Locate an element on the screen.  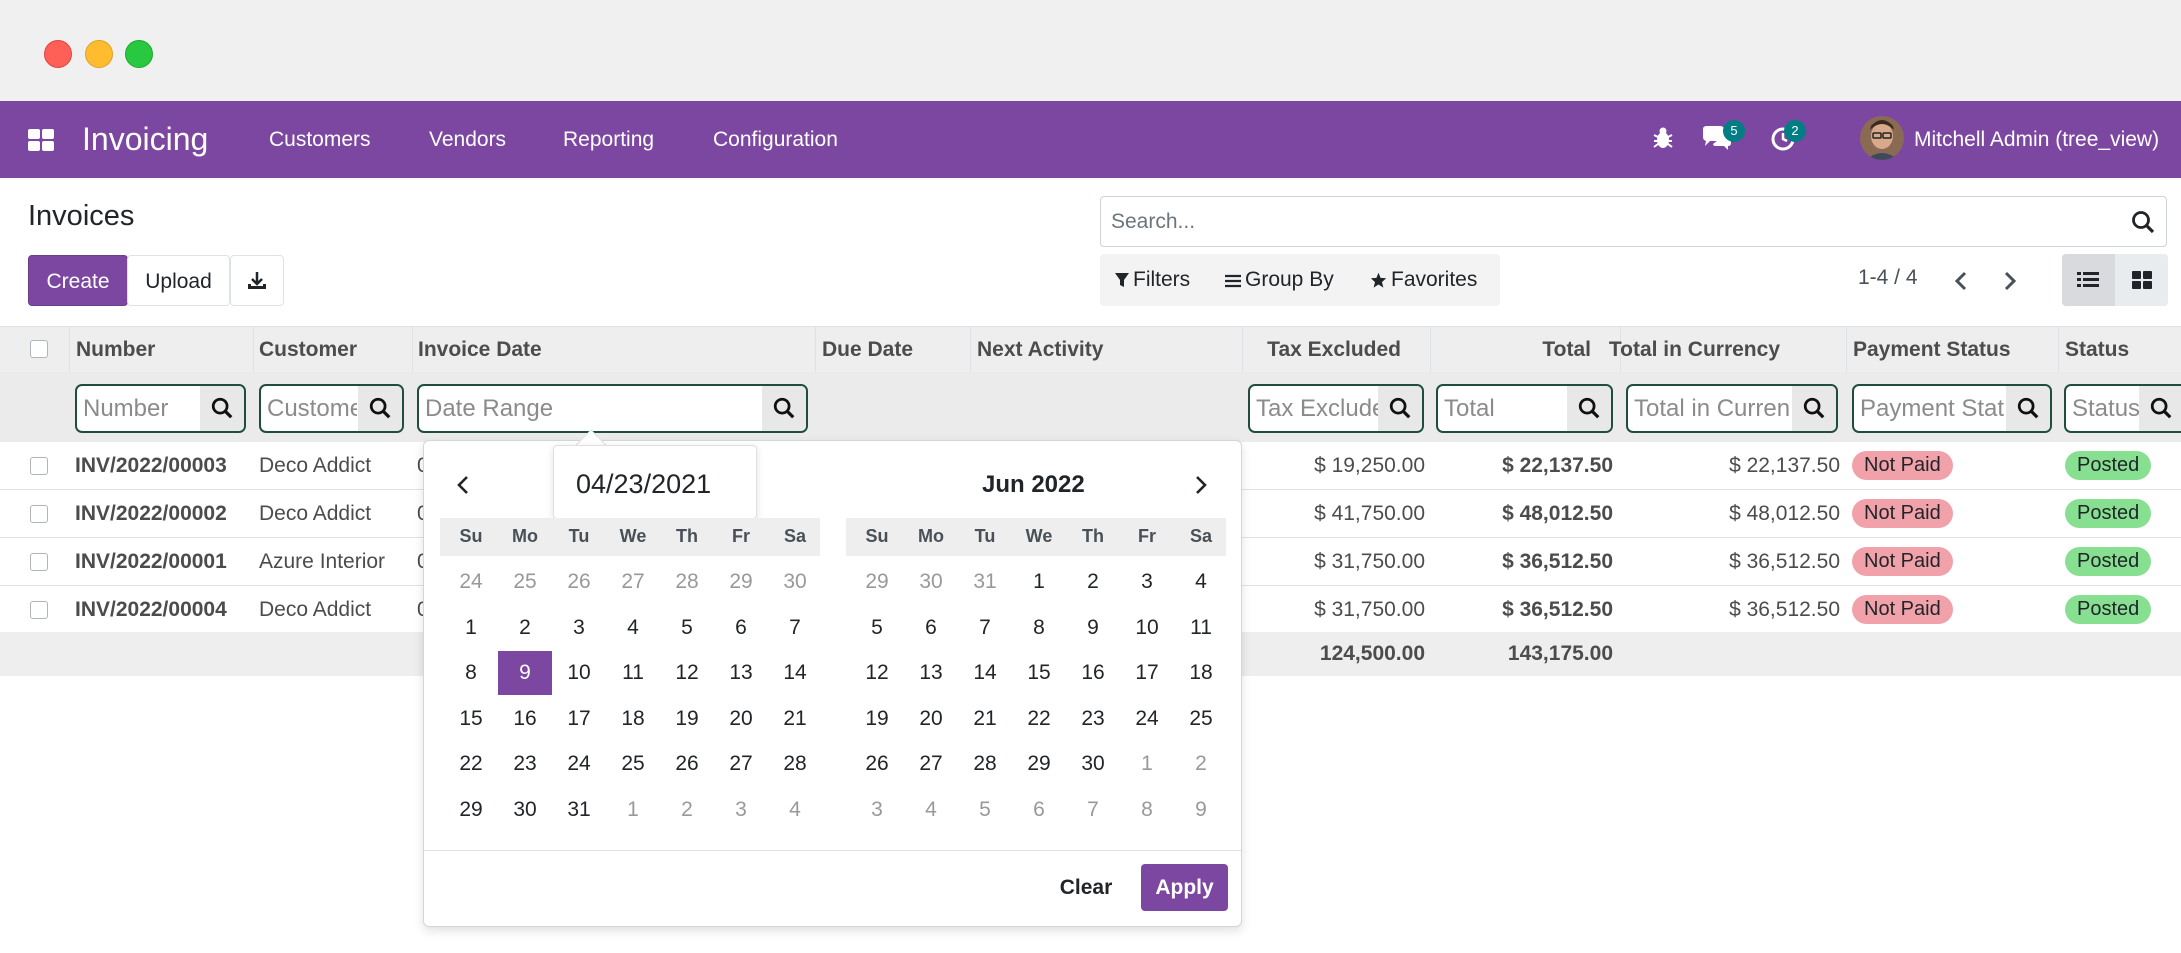
right-calendar-day: 21 is located at coordinates (985, 719).